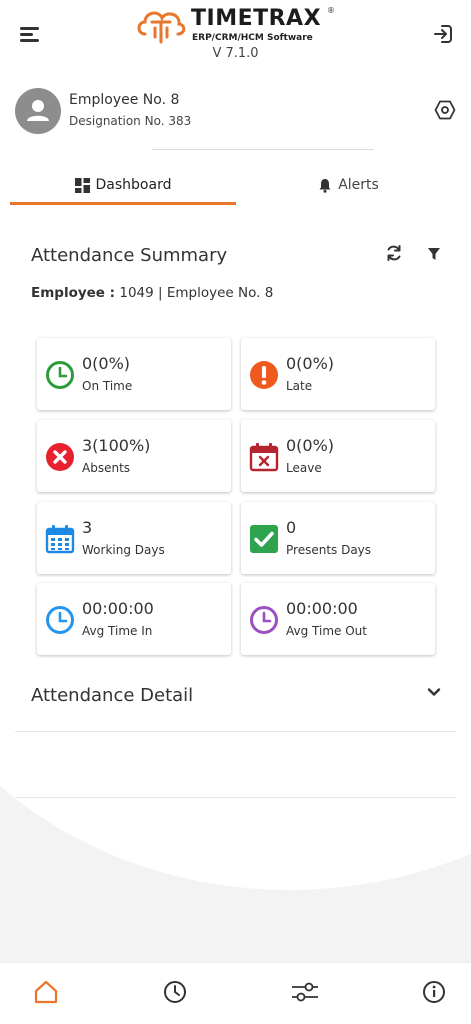 This screenshot has height=1024, width=471. I want to click on summary-title: Attendance Summary, so click(129, 255).